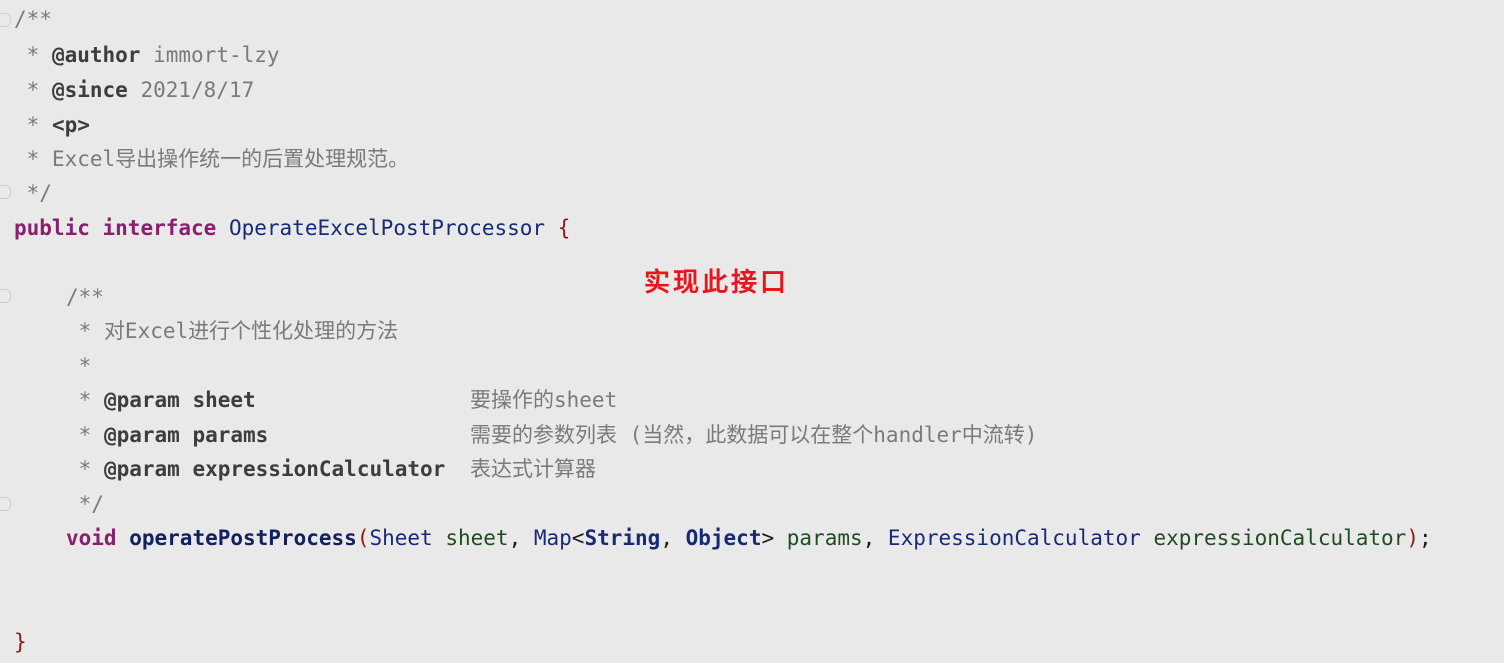  I want to click on code-line-4: * <p>, so click(52, 125).